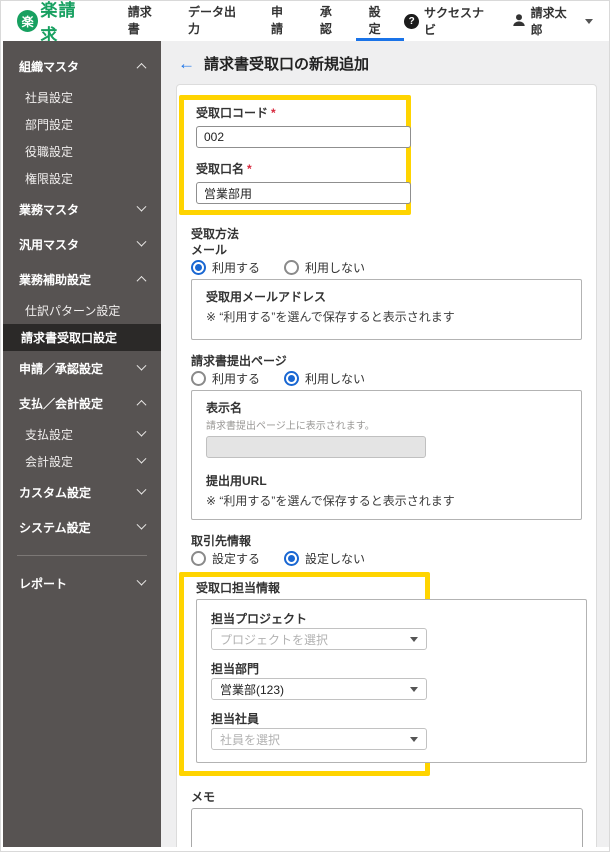  I want to click on mail-address-label: 受取用メールアドレス, so click(266, 297).